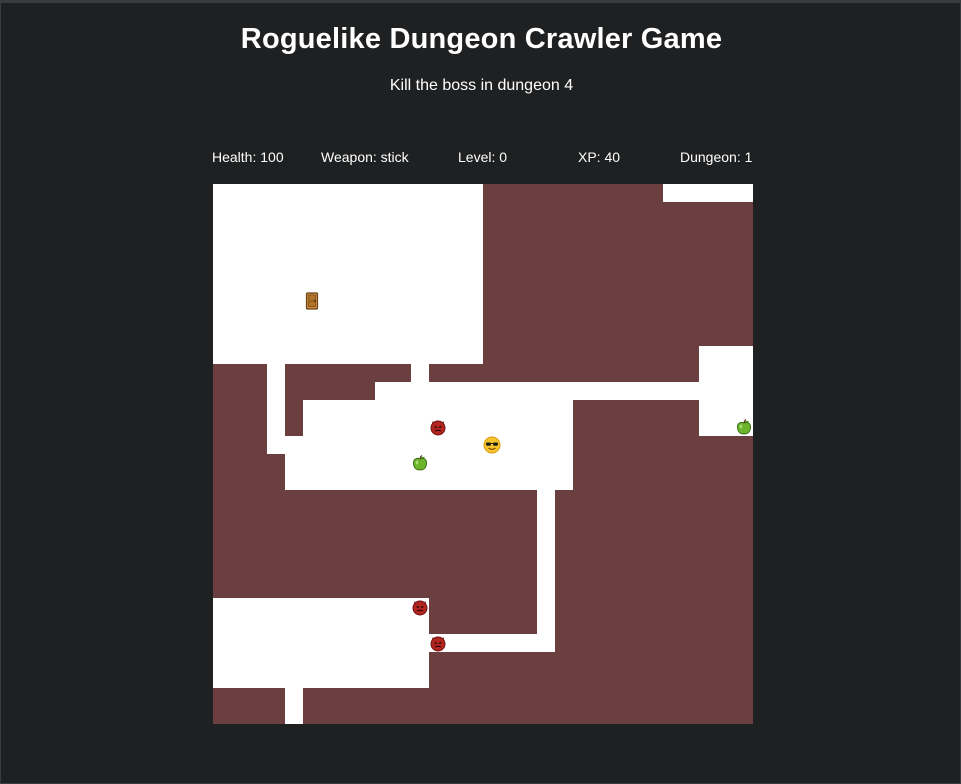  What do you see at coordinates (483, 157) in the screenshot?
I see `level-stat: Level: 0` at bounding box center [483, 157].